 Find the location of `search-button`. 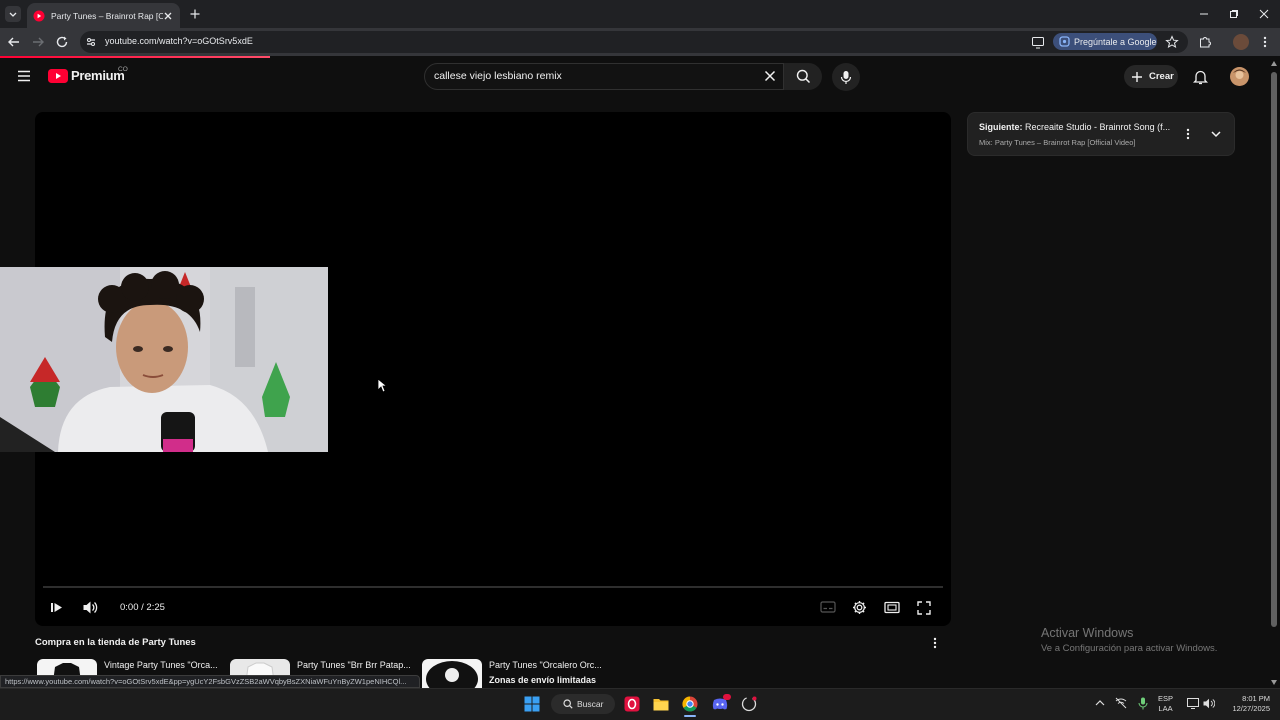

search-button is located at coordinates (803, 76).